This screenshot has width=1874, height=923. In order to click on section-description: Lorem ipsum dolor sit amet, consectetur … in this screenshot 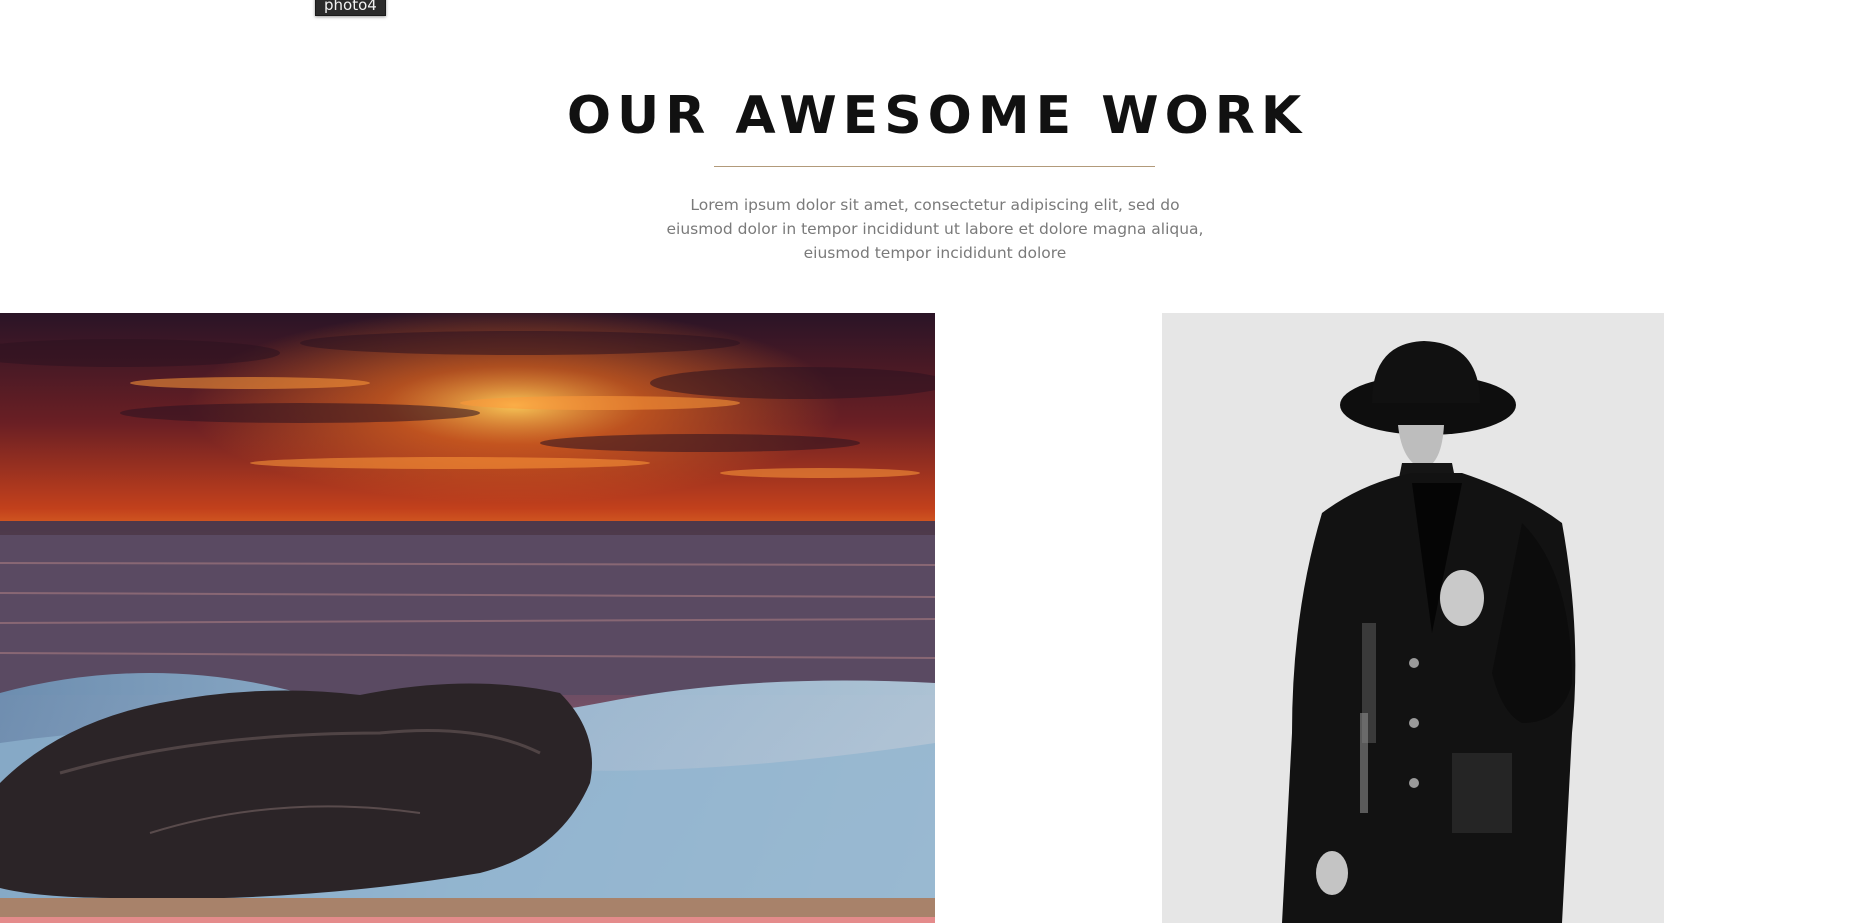, I will do `click(935, 229)`.